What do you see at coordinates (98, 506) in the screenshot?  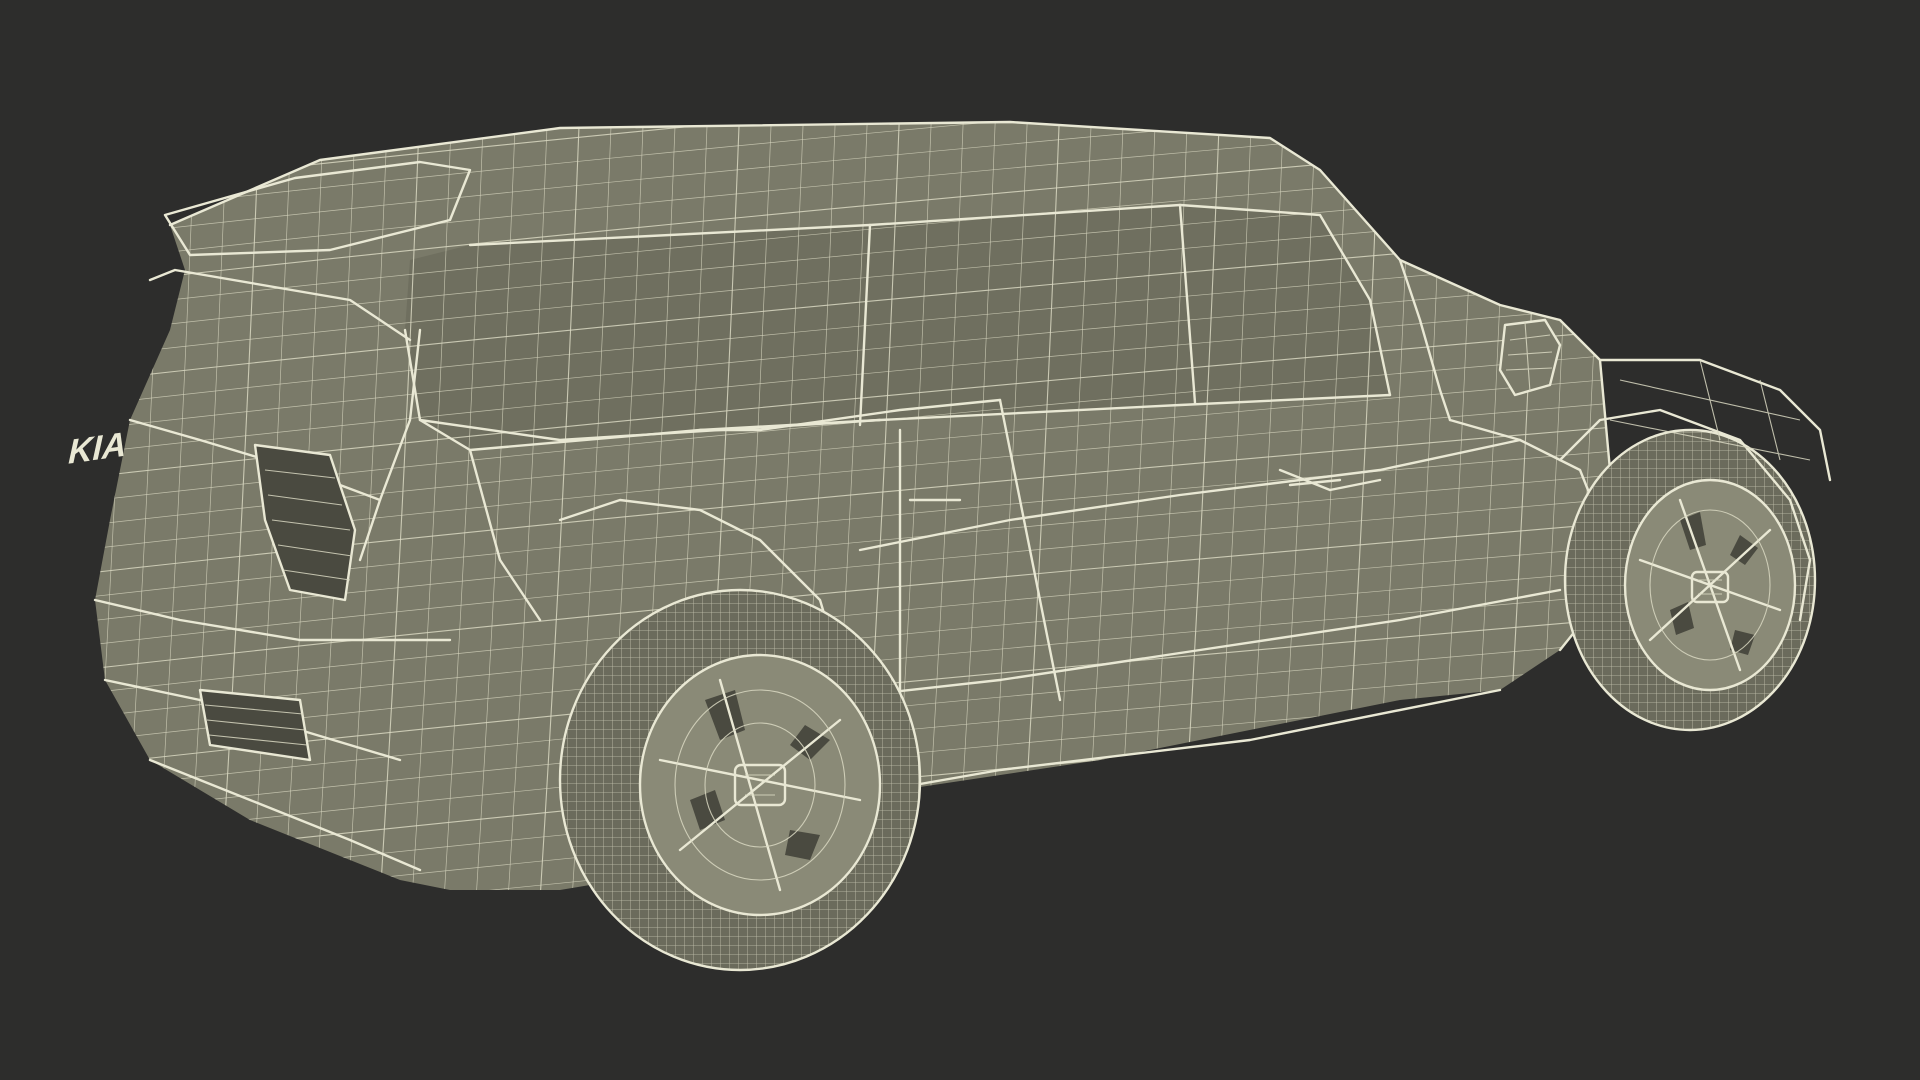 I see `mesh-line-vertical` at bounding box center [98, 506].